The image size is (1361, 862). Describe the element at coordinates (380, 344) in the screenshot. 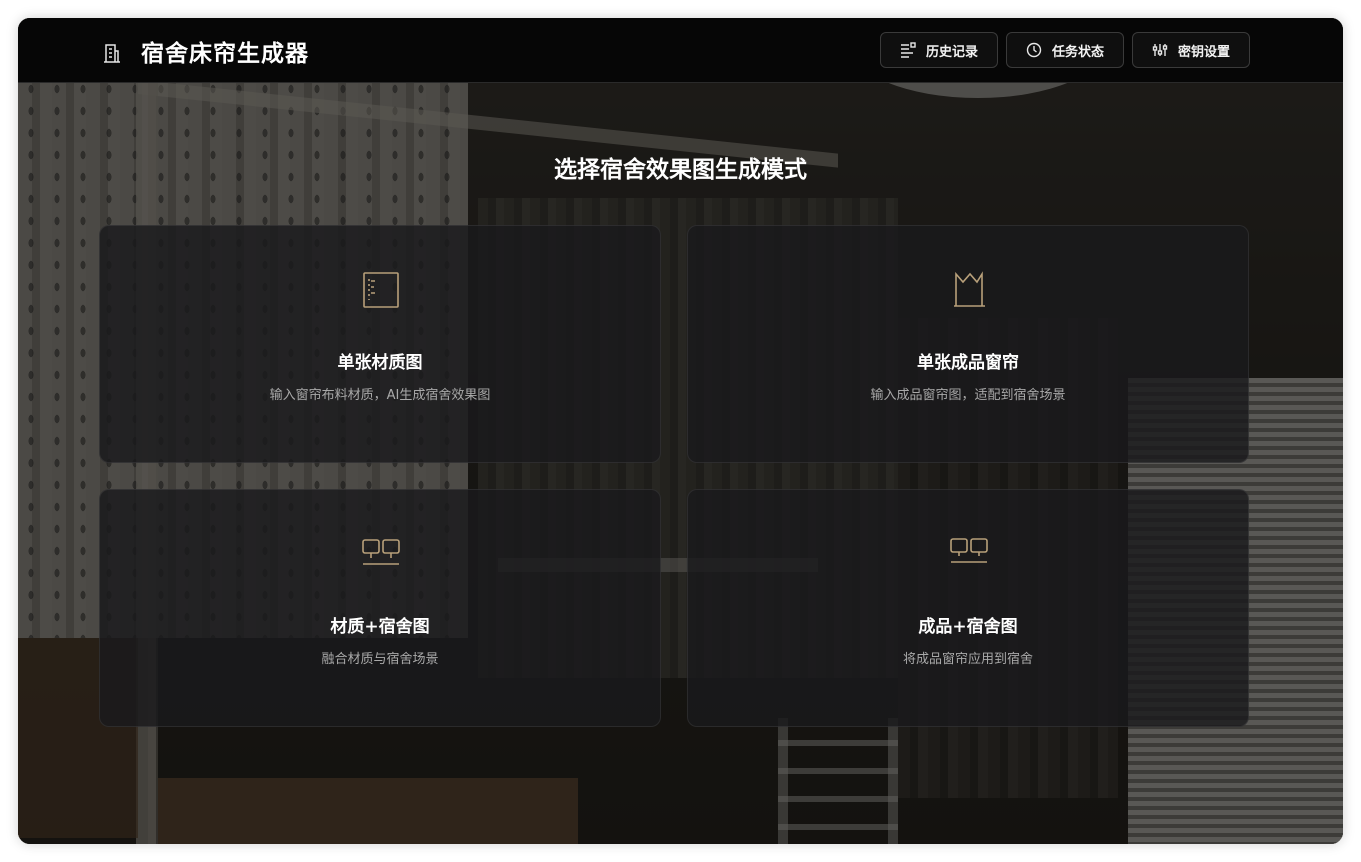

I see `mode-card-single-fabric: 单张材质图 输入窗帘布料材质，AI生成宿舍效果图` at that location.